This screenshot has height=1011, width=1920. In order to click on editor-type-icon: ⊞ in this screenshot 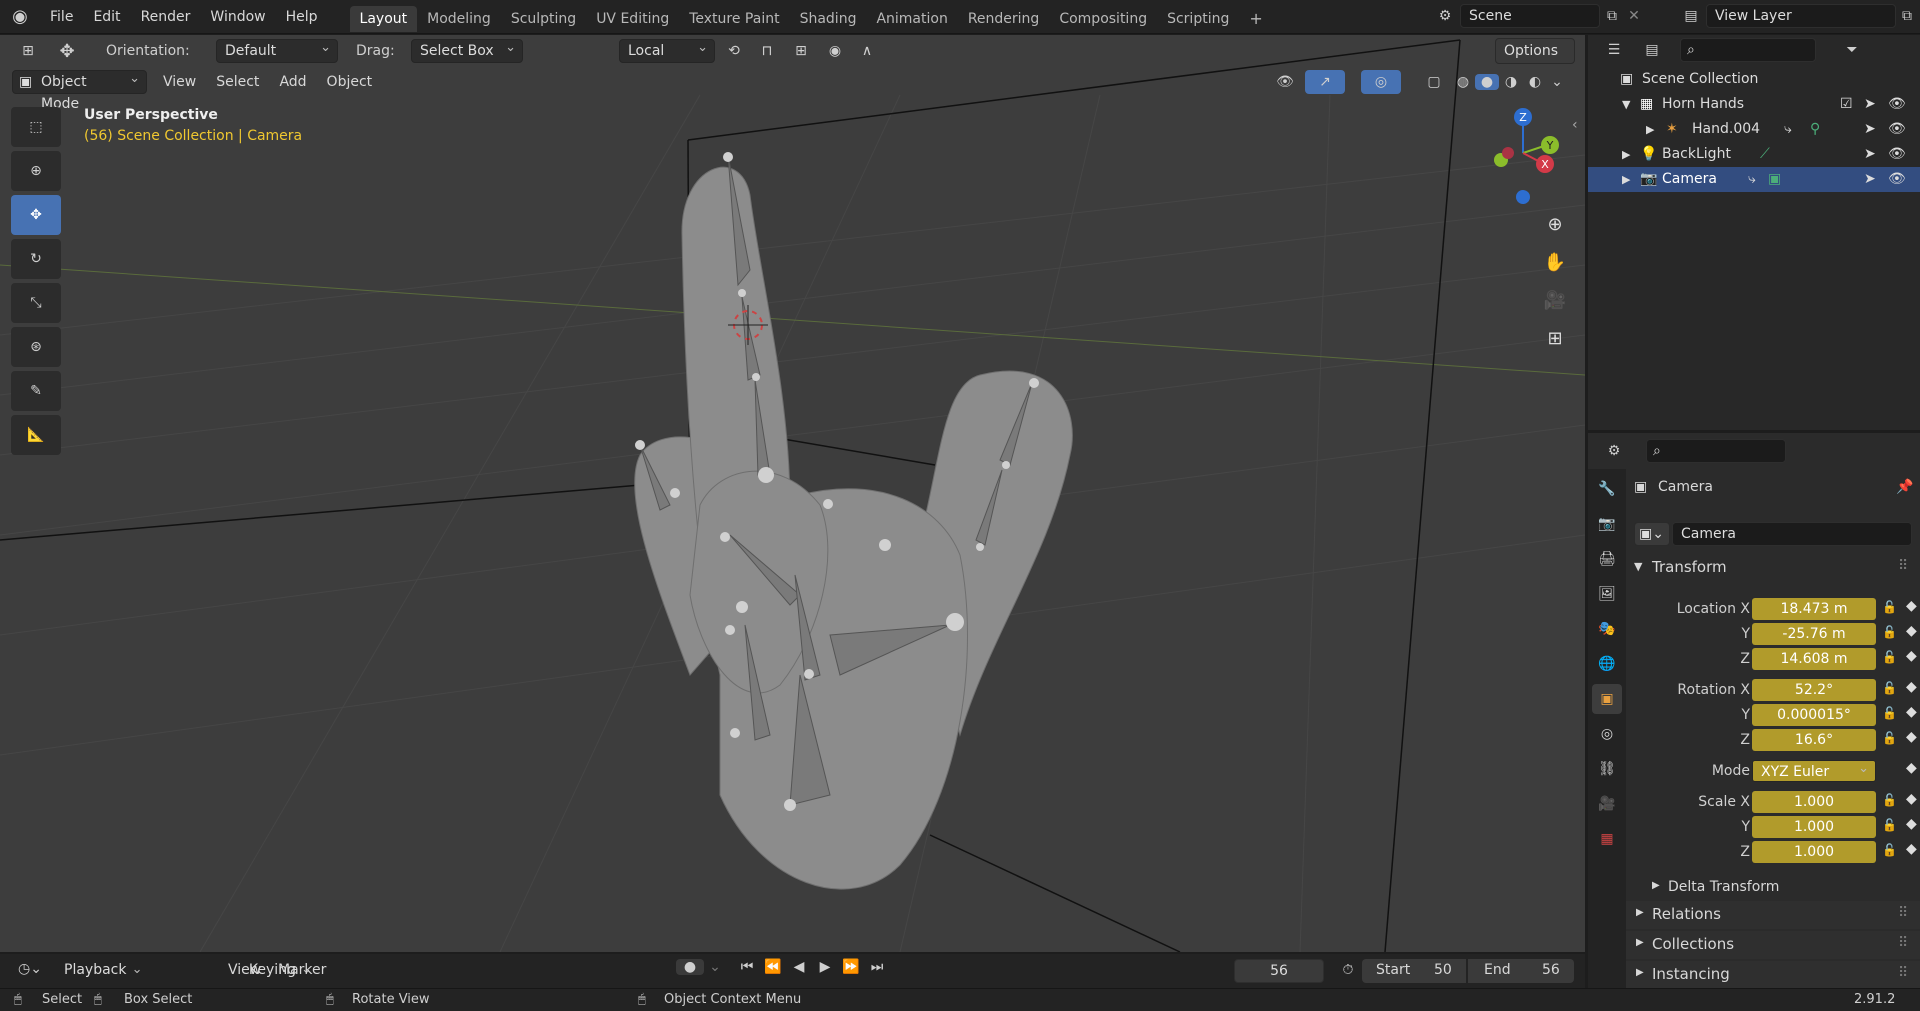, I will do `click(28, 51)`.